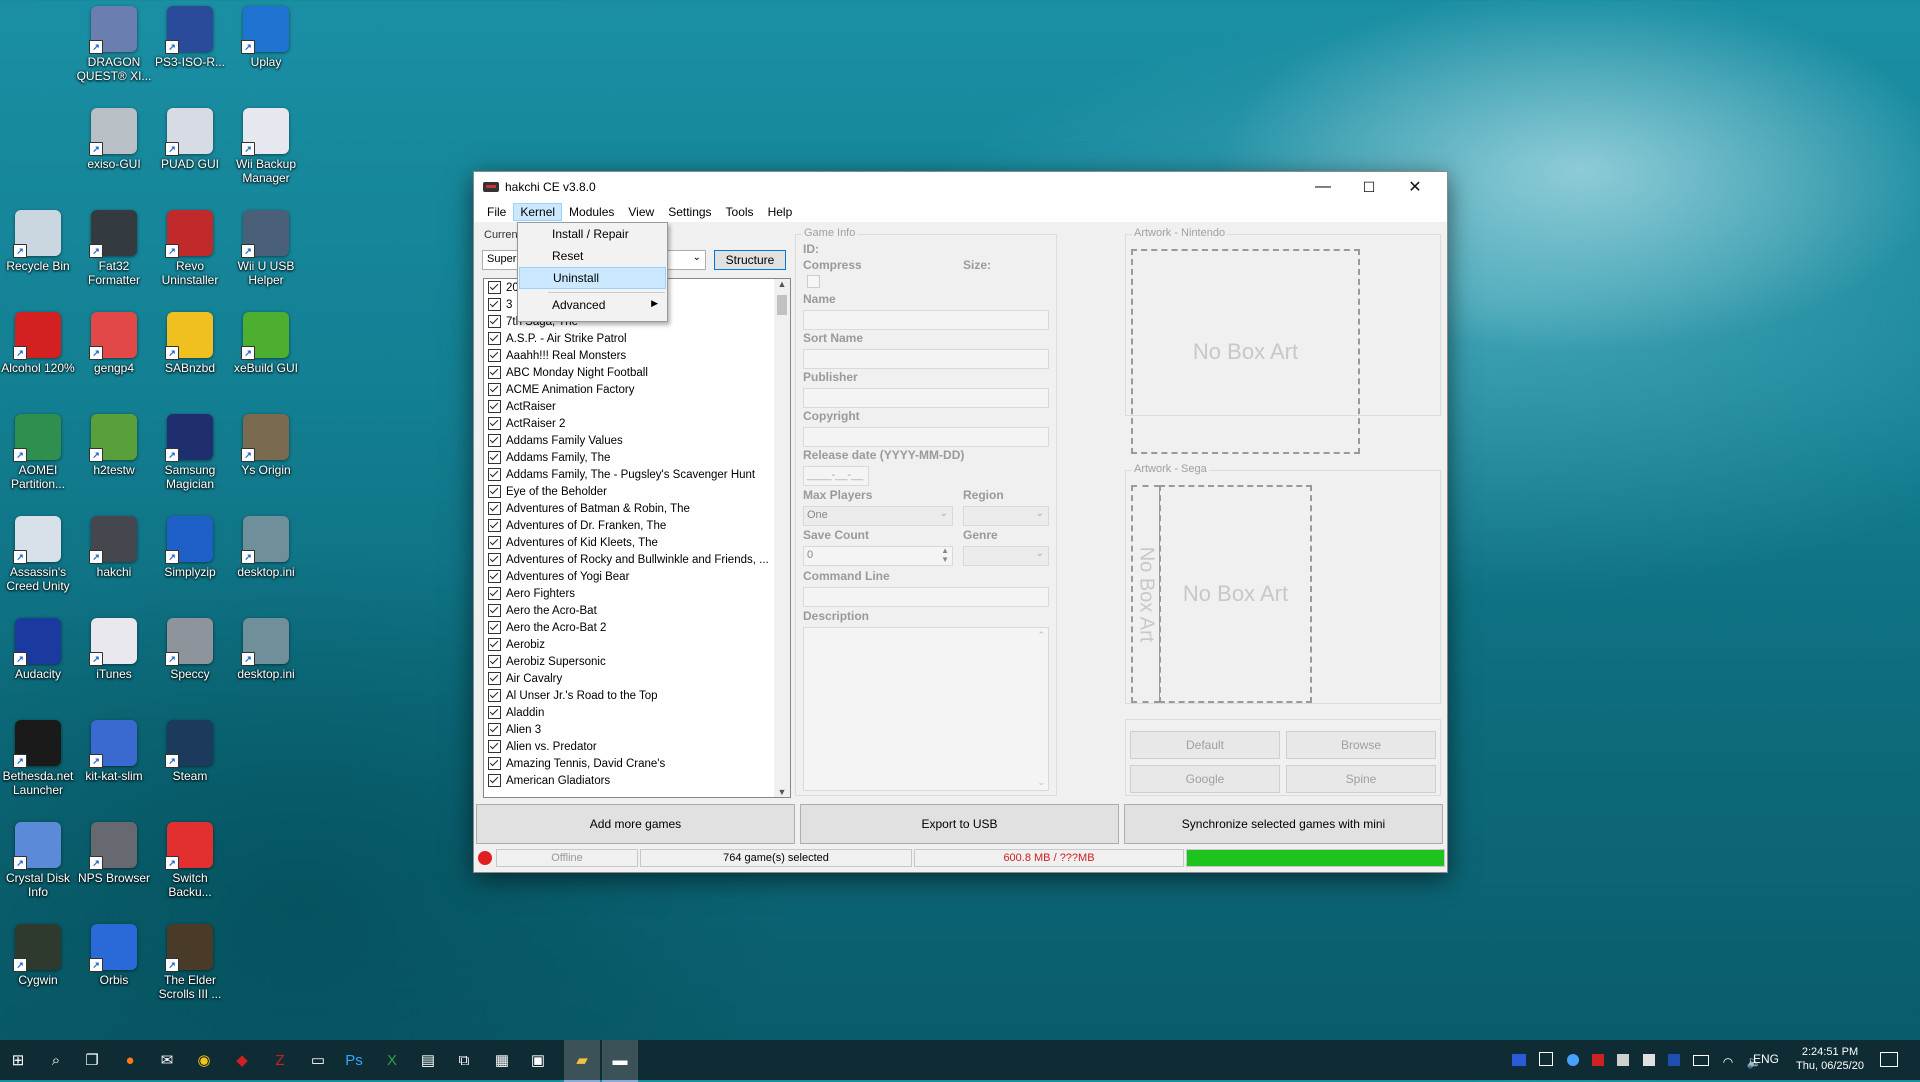 This screenshot has width=1920, height=1082. I want to click on desktop-icon: ↗ hakchi, so click(114, 547).